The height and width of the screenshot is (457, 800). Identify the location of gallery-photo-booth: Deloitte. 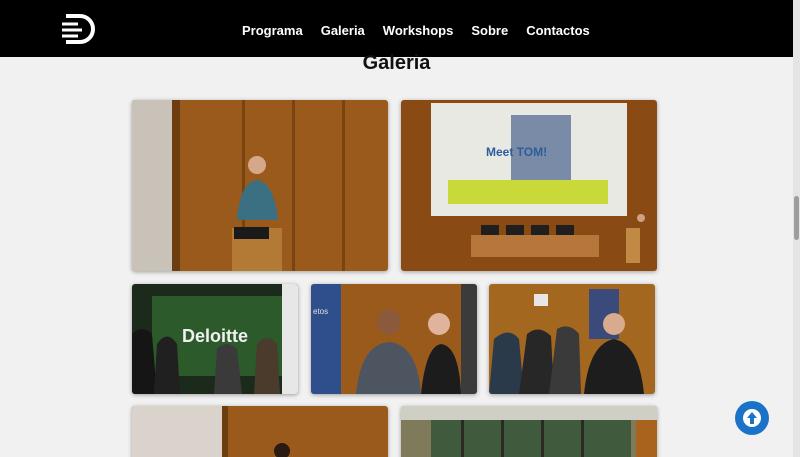
(215, 339).